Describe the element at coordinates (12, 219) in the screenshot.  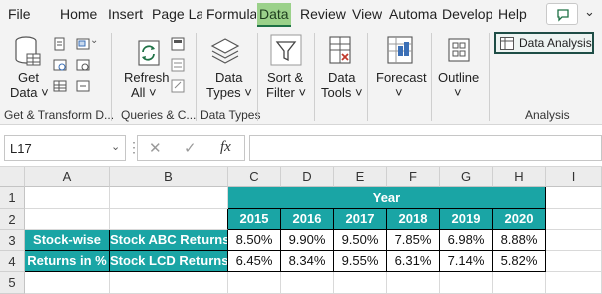
I see `row-header-2: 2` at that location.